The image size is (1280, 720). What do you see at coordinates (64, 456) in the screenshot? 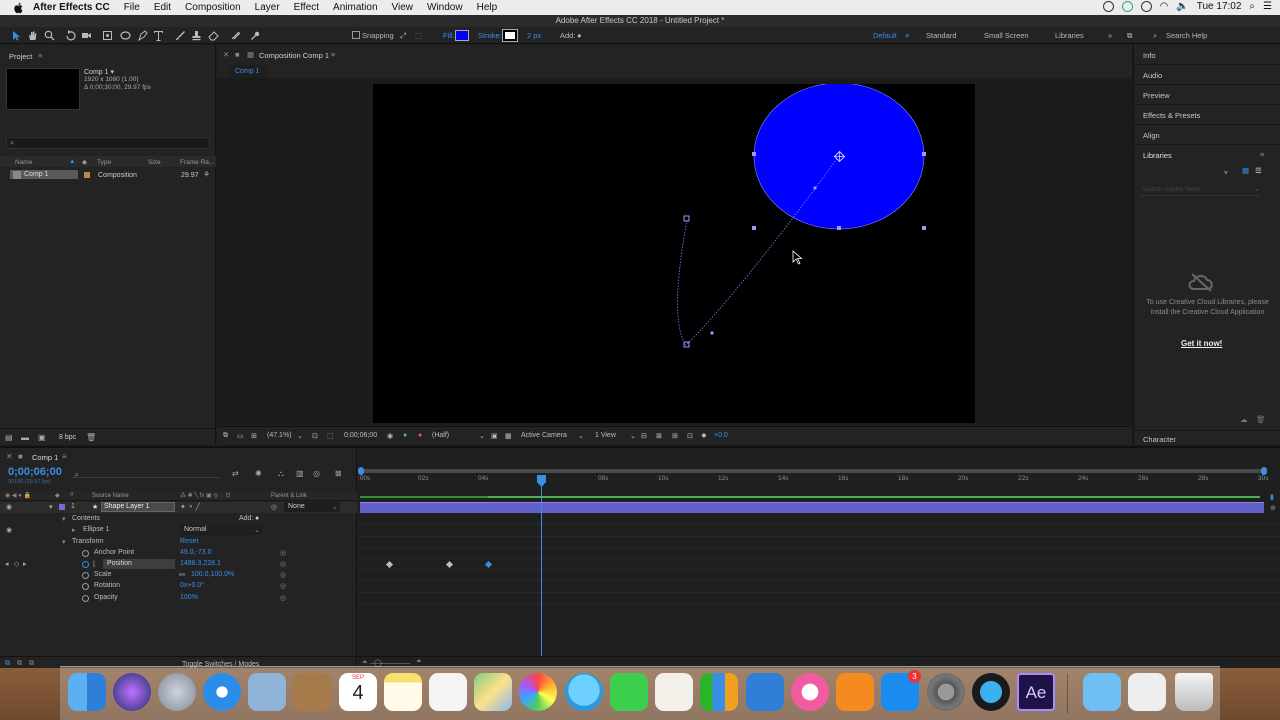
I see `timeline-menu-icon: ≡` at bounding box center [64, 456].